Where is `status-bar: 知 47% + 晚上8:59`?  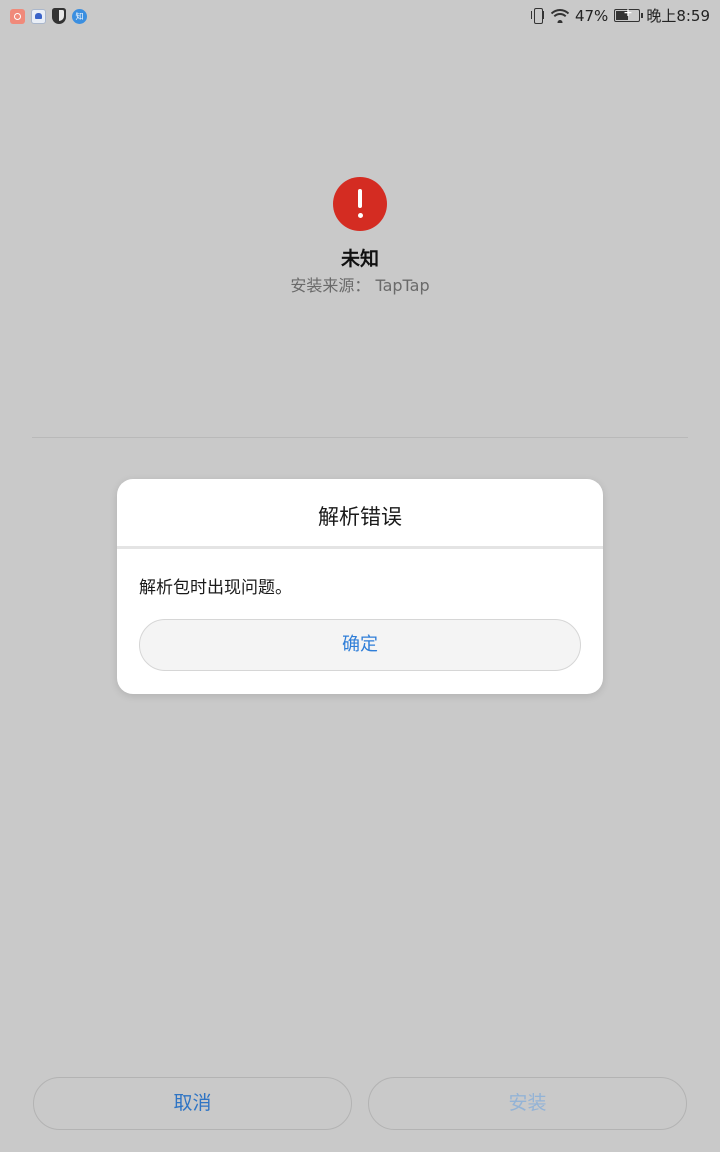 status-bar: 知 47% + 晚上8:59 is located at coordinates (360, 17).